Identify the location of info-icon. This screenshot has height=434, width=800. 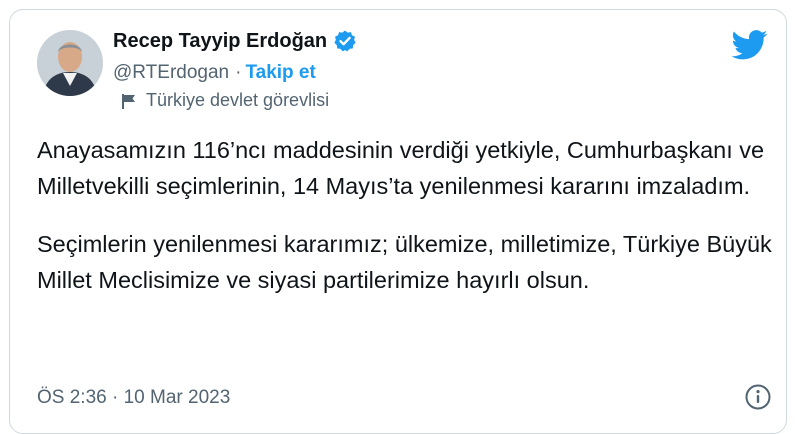
(758, 397).